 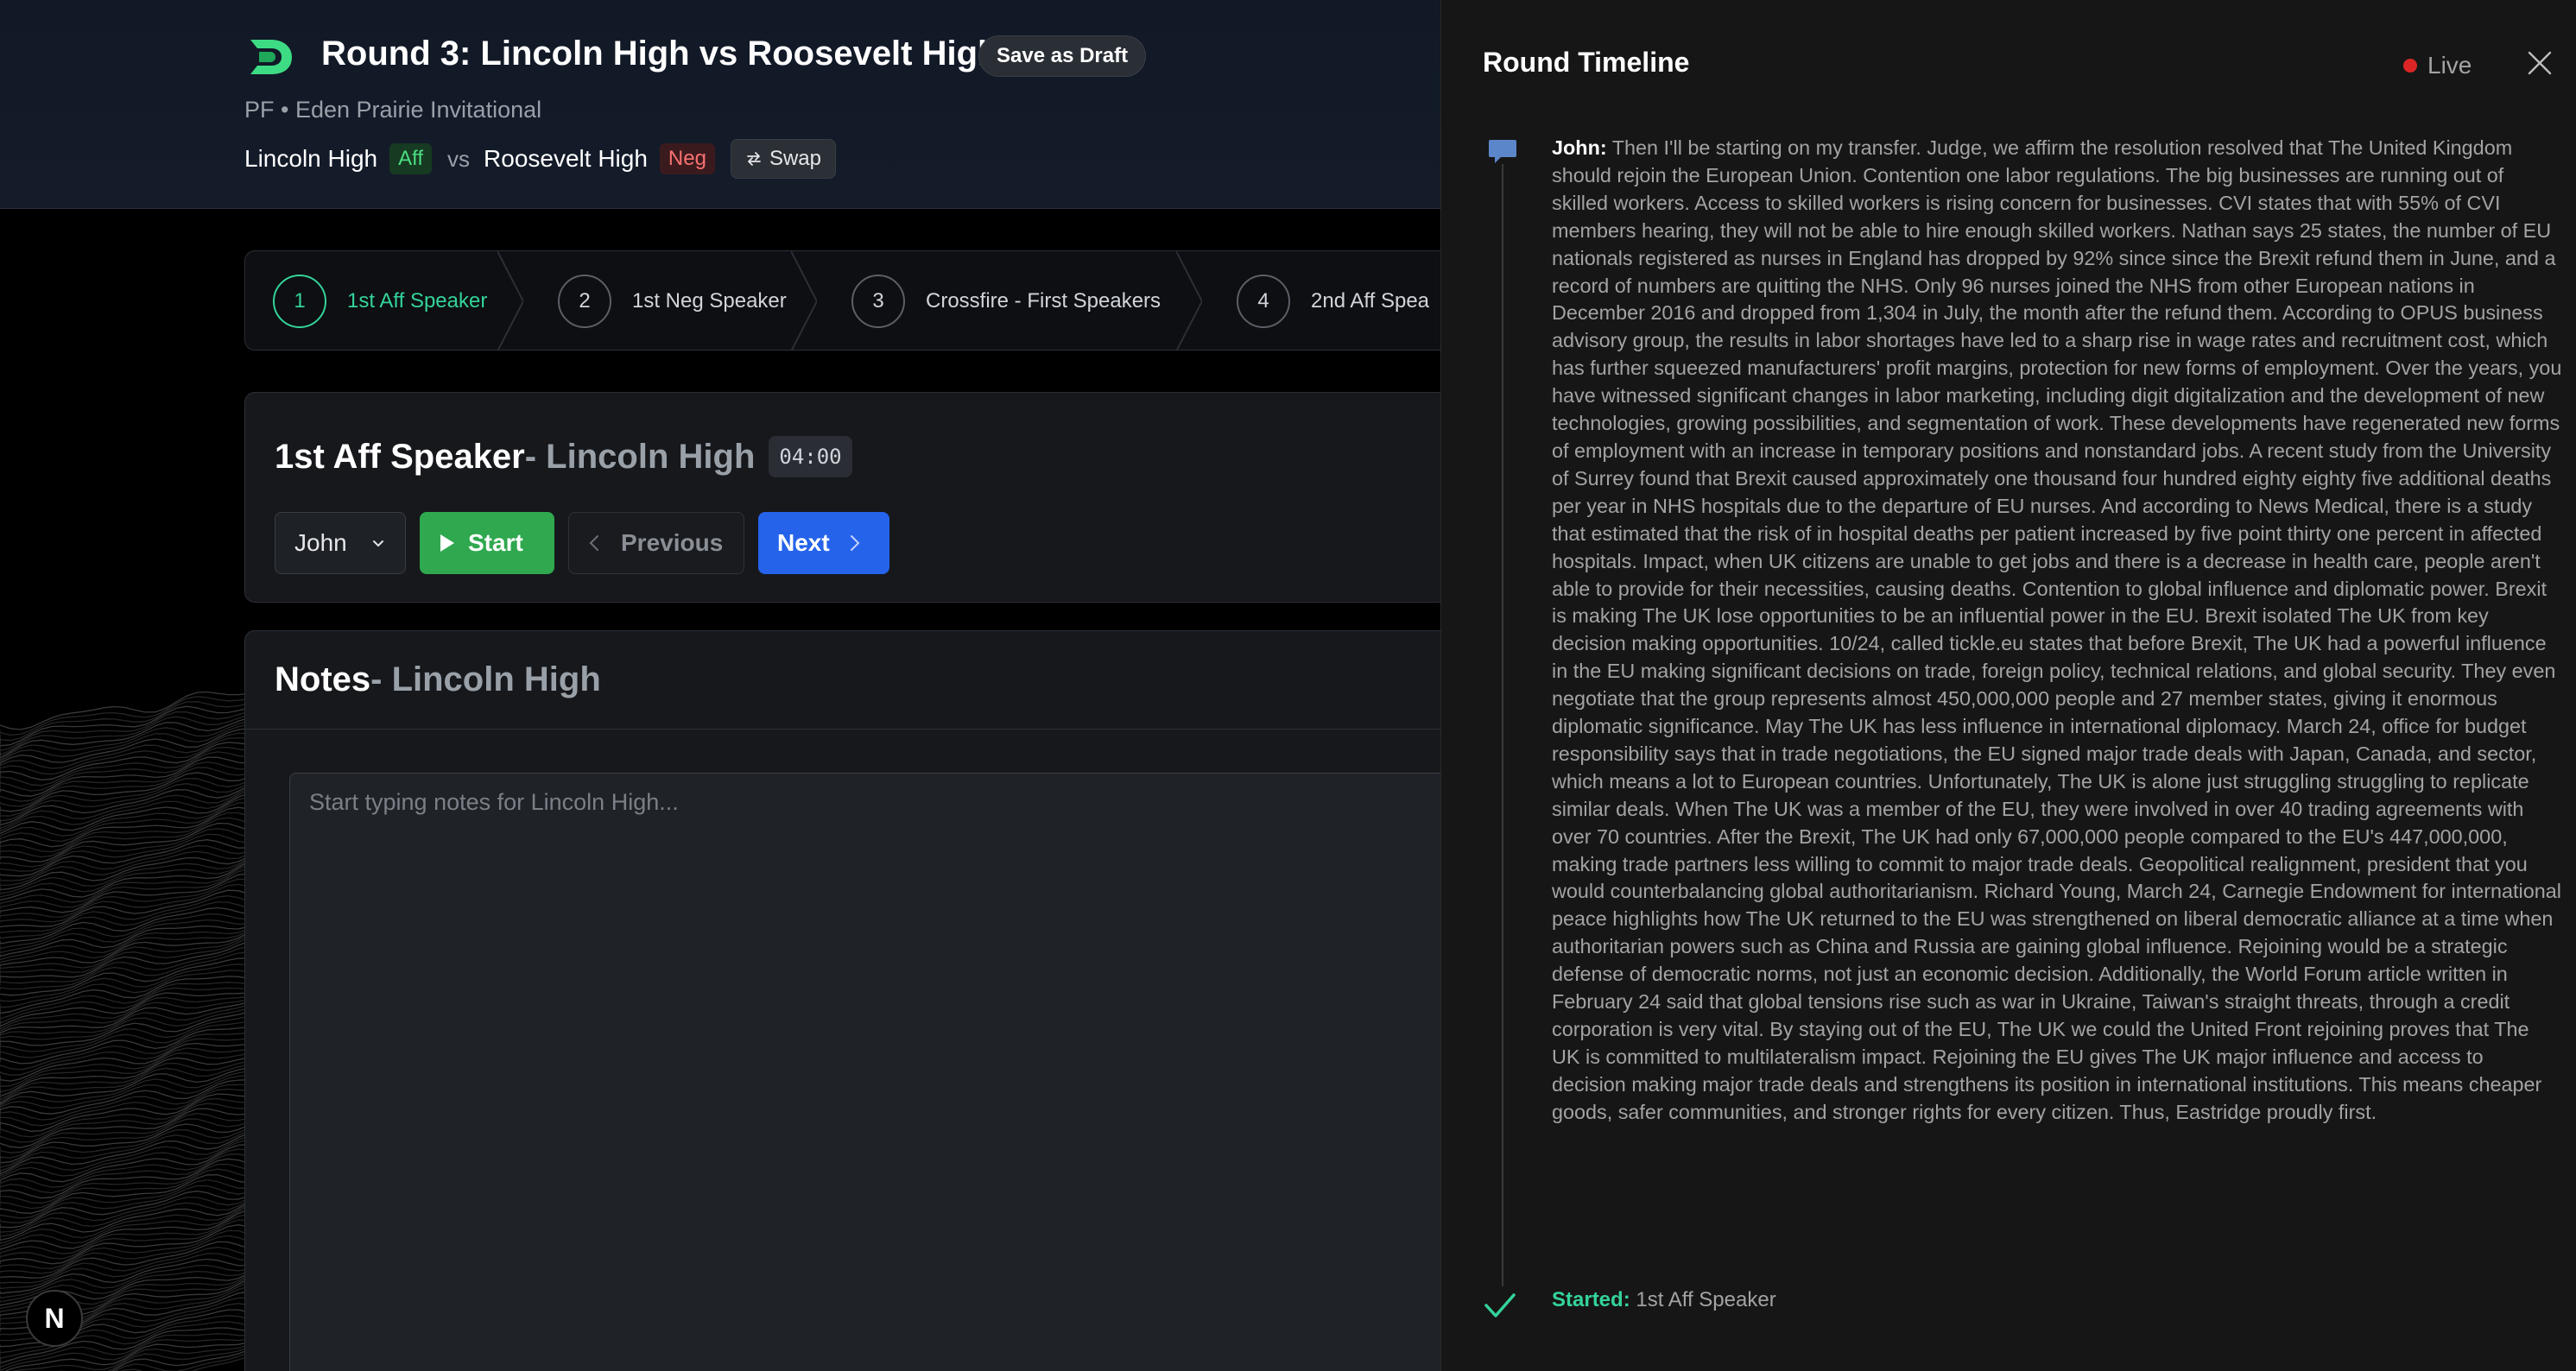 What do you see at coordinates (400, 456) in the screenshot?
I see `speaker-role: 1st Aff Speaker` at bounding box center [400, 456].